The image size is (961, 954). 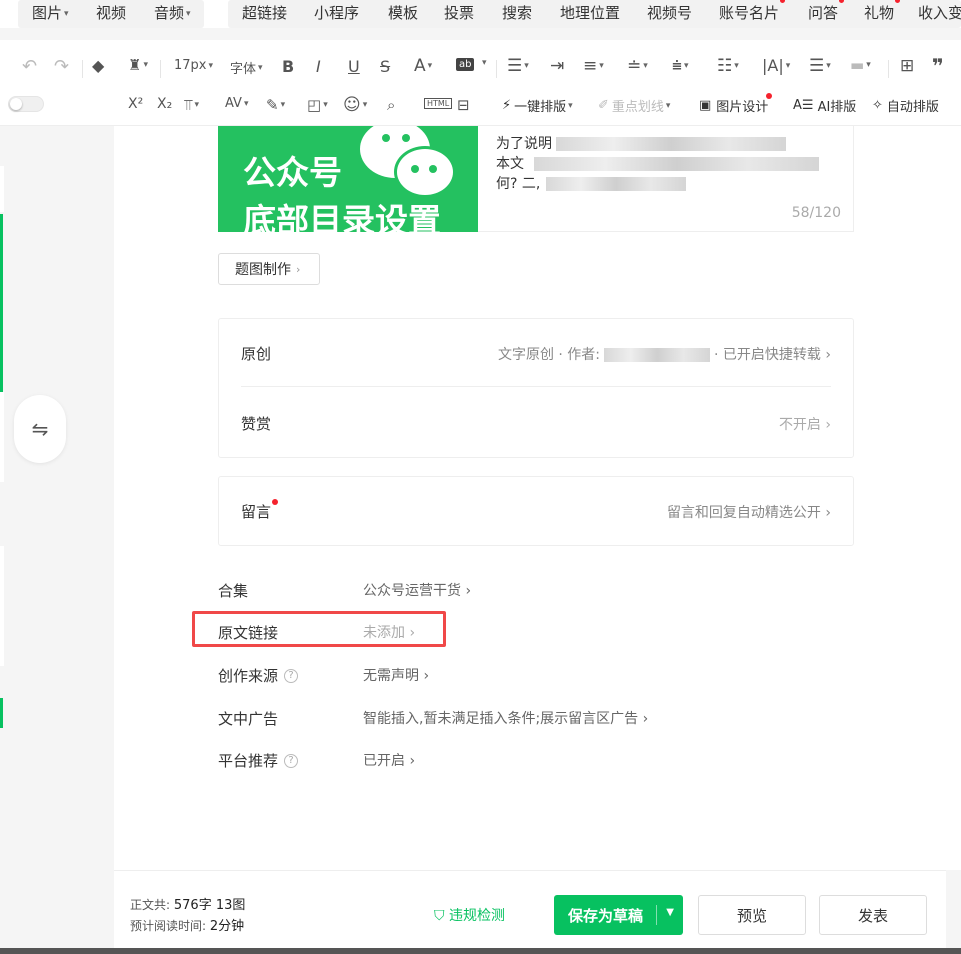 I want to click on magic-wand-icon: ✎ ▾, so click(x=275, y=105).